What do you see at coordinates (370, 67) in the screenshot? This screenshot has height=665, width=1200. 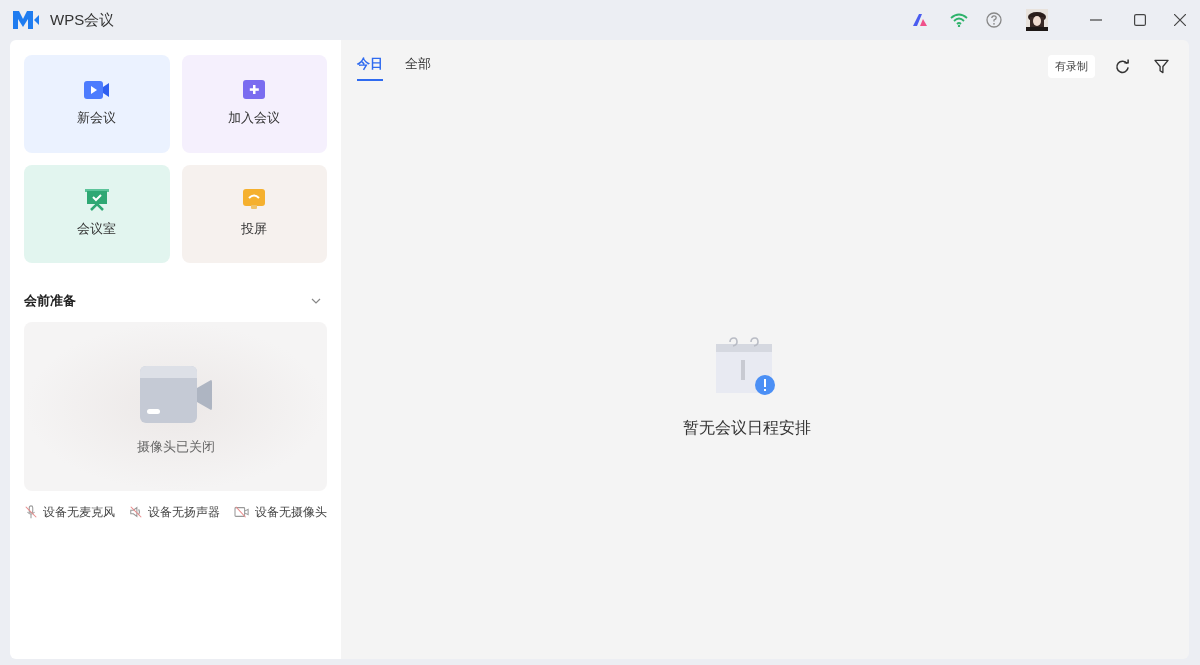 I see `tab: 今日` at bounding box center [370, 67].